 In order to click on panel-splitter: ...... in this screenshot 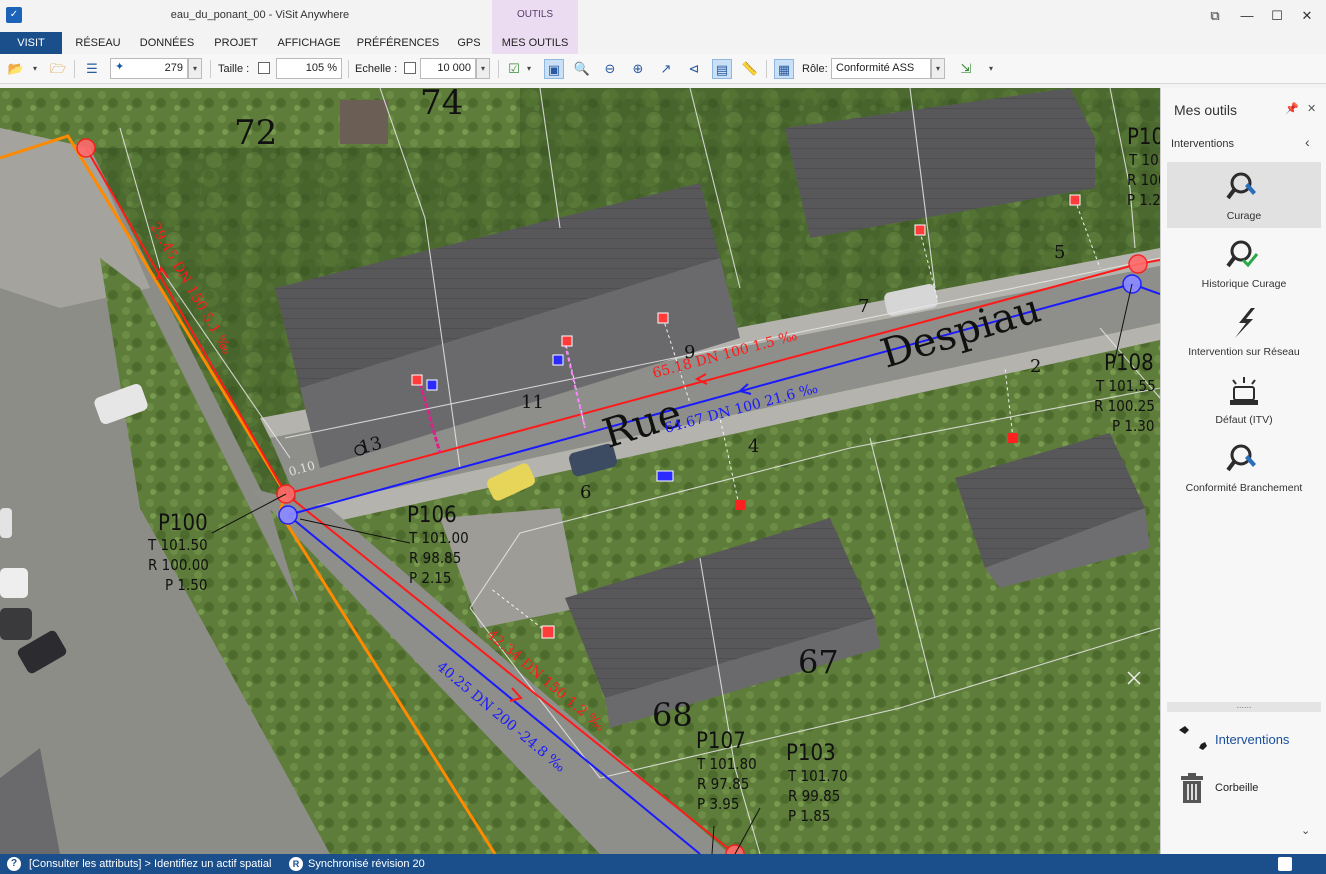, I will do `click(1244, 706)`.